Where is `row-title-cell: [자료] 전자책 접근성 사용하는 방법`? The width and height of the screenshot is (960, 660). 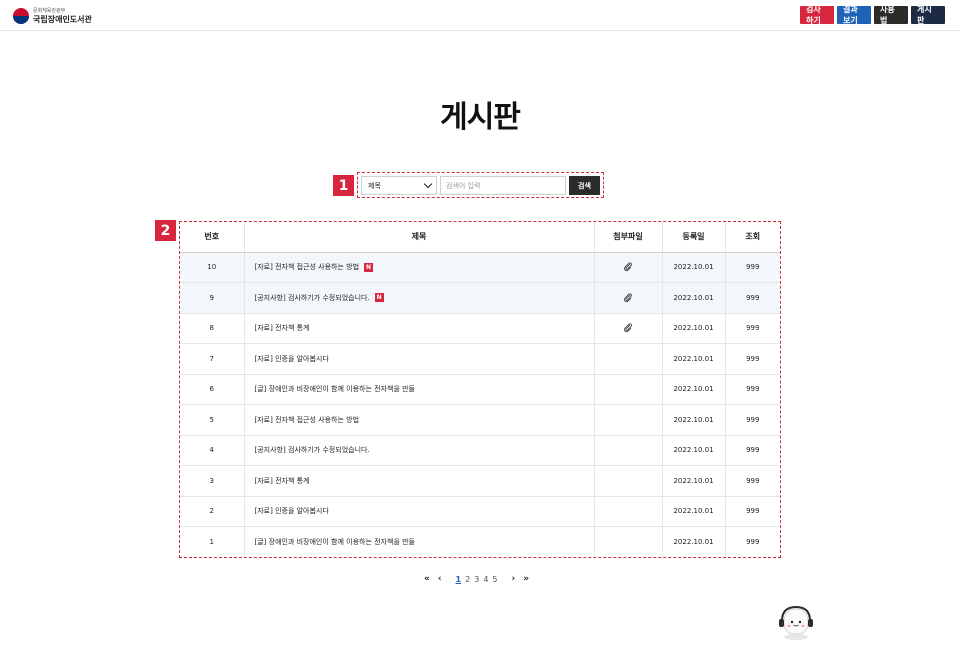
row-title-cell: [자료] 전자책 접근성 사용하는 방법 is located at coordinates (419, 420).